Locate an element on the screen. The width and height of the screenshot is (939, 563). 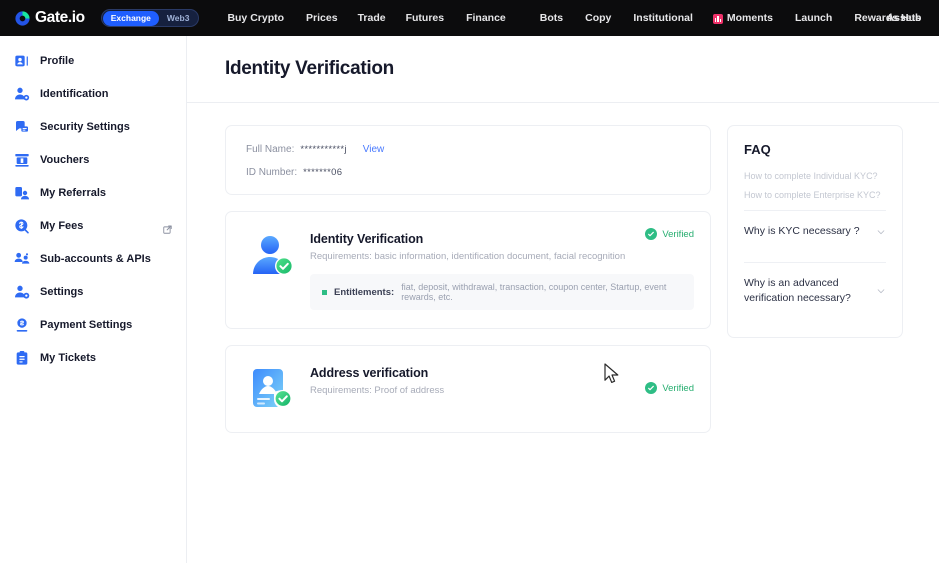
nav-item-copy: Copy is located at coordinates (598, 18).